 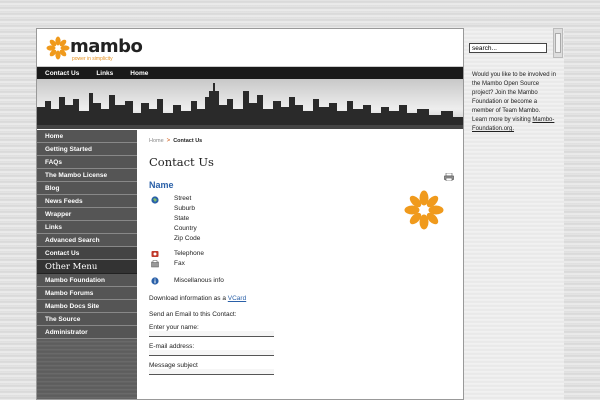 What do you see at coordinates (87, 332) in the screenshot?
I see `nav-item-administrator: Administrator` at bounding box center [87, 332].